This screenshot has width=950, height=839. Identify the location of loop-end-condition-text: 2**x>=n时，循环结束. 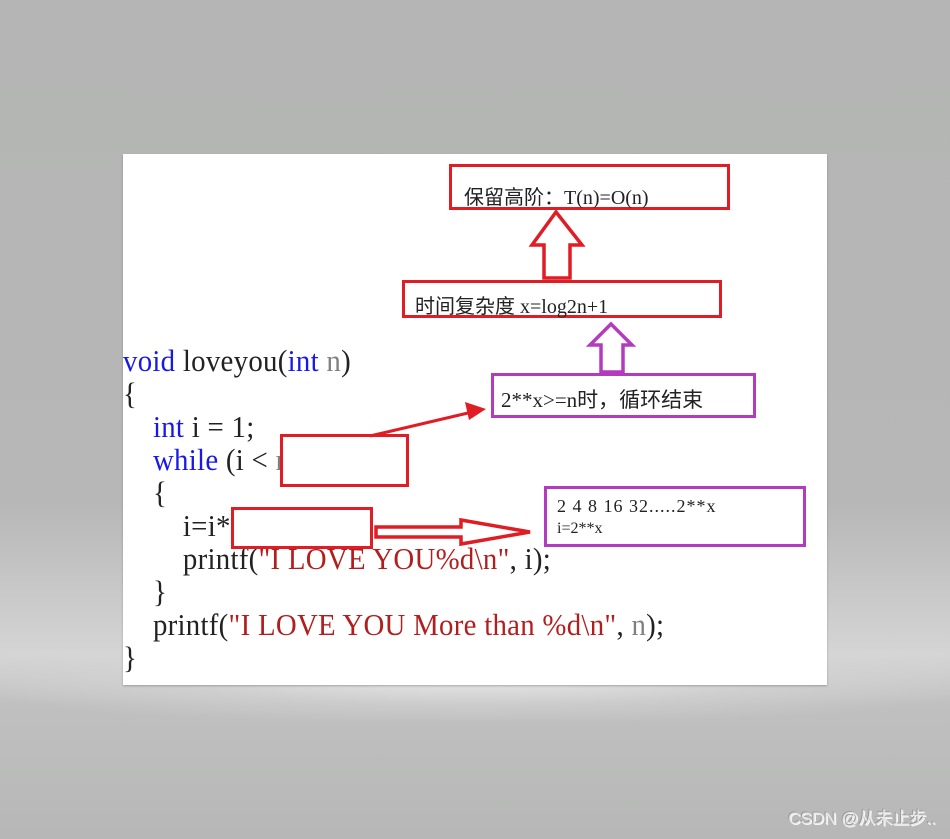
(602, 400).